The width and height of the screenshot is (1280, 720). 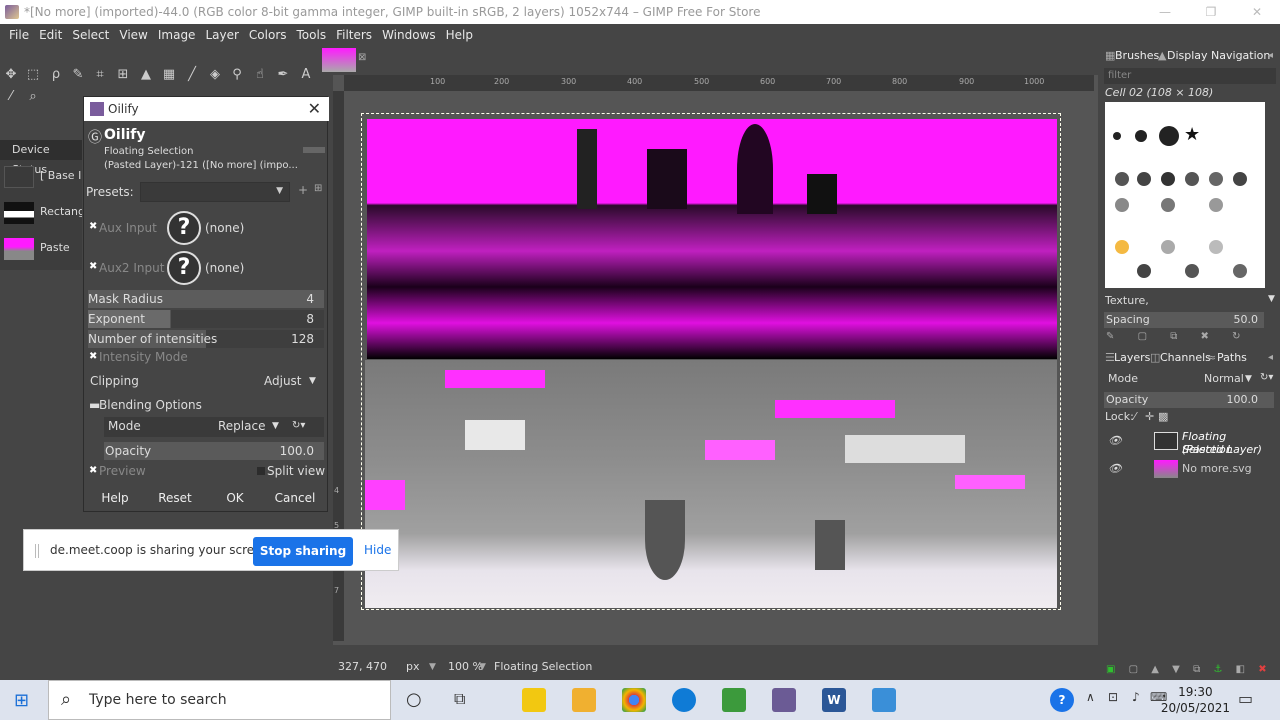 What do you see at coordinates (1266, 377) in the screenshot?
I see `layer-composite-icon: ↻▾` at bounding box center [1266, 377].